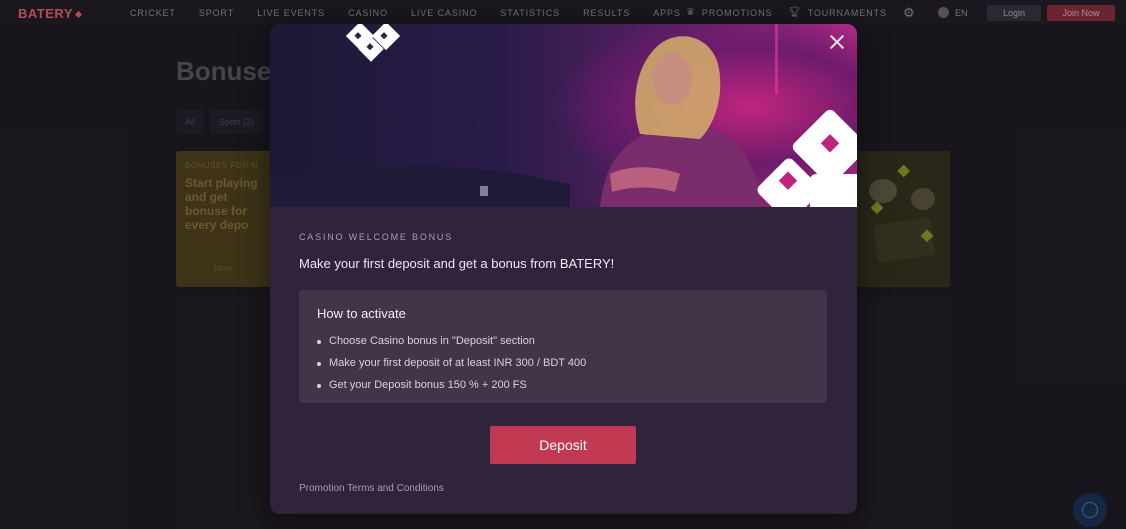 This screenshot has height=529, width=1126. What do you see at coordinates (368, 13) in the screenshot?
I see `nav-casino: CASINO` at bounding box center [368, 13].